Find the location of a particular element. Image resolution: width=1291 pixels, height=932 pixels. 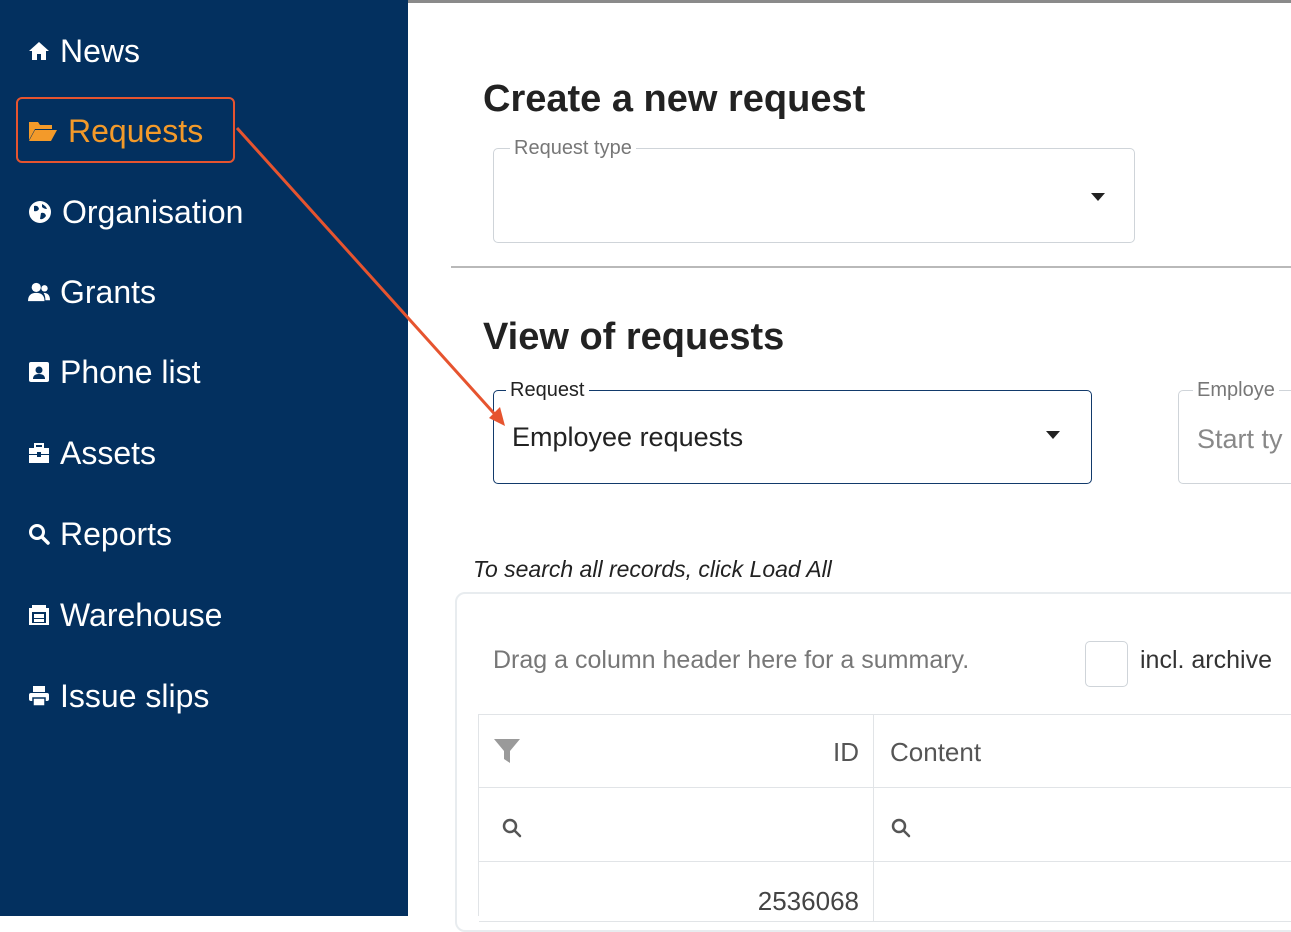

request-select: Request Employee requests is located at coordinates (792, 431).